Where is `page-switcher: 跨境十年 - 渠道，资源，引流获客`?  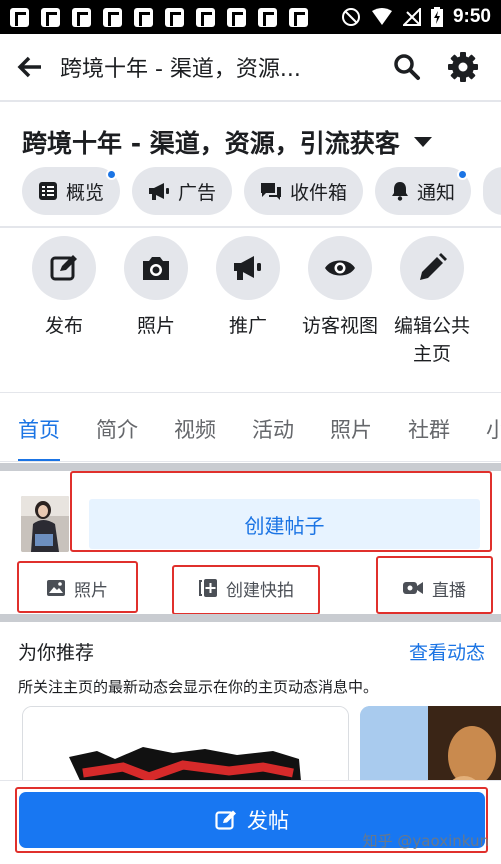
page-switcher: 跨境十年 - 渠道，资源，引流获客 is located at coordinates (227, 142).